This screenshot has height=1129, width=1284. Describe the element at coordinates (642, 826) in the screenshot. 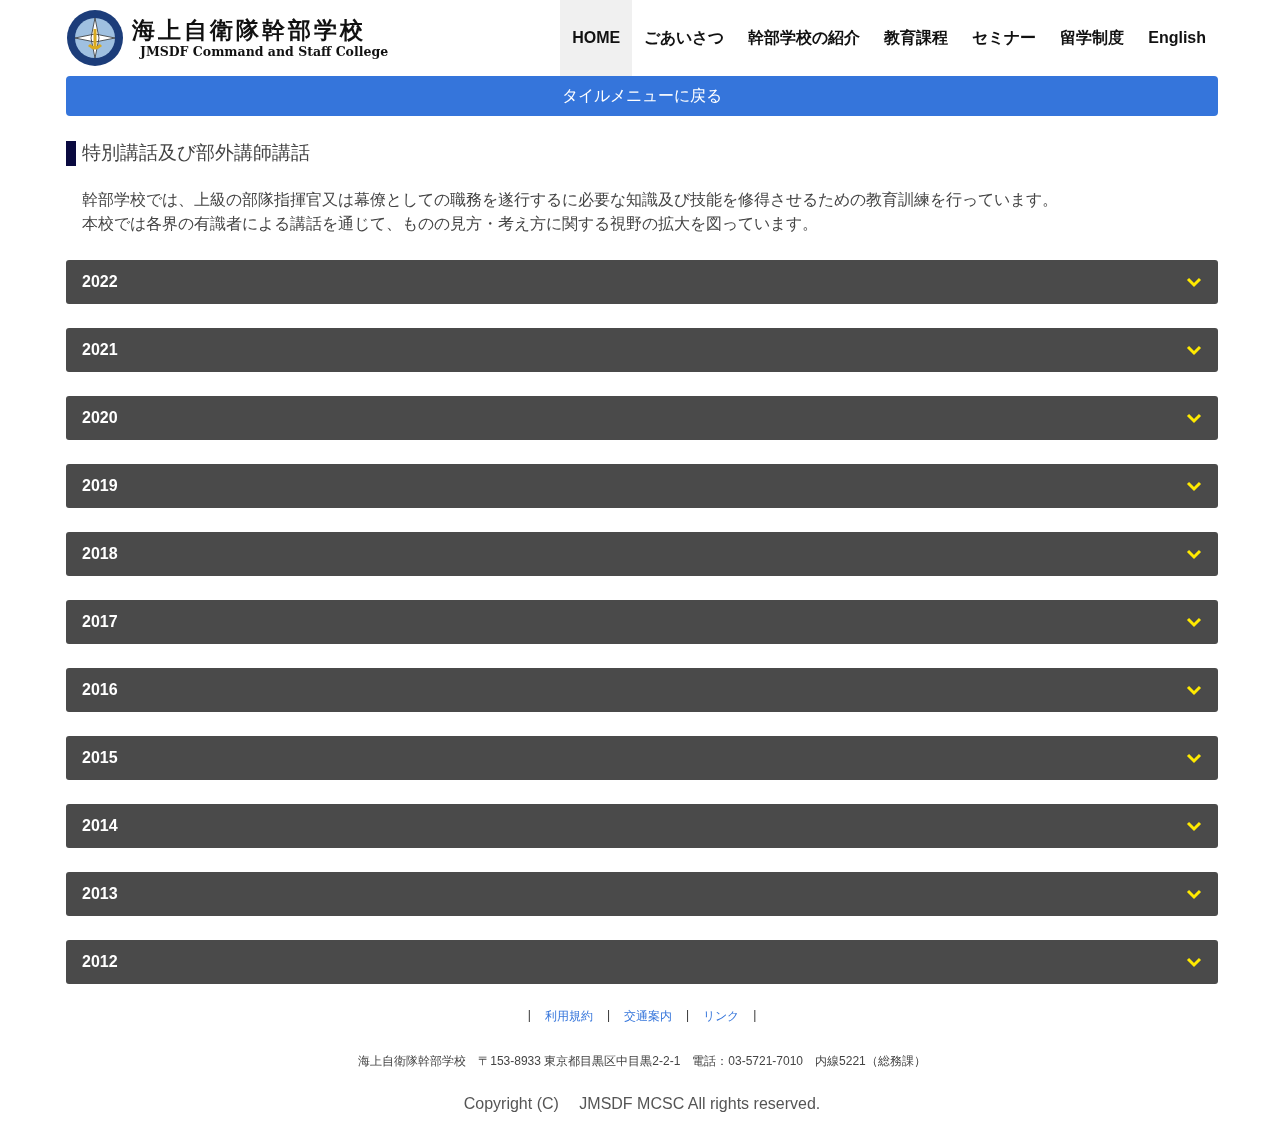

I see `year-accordion: 2014` at that location.